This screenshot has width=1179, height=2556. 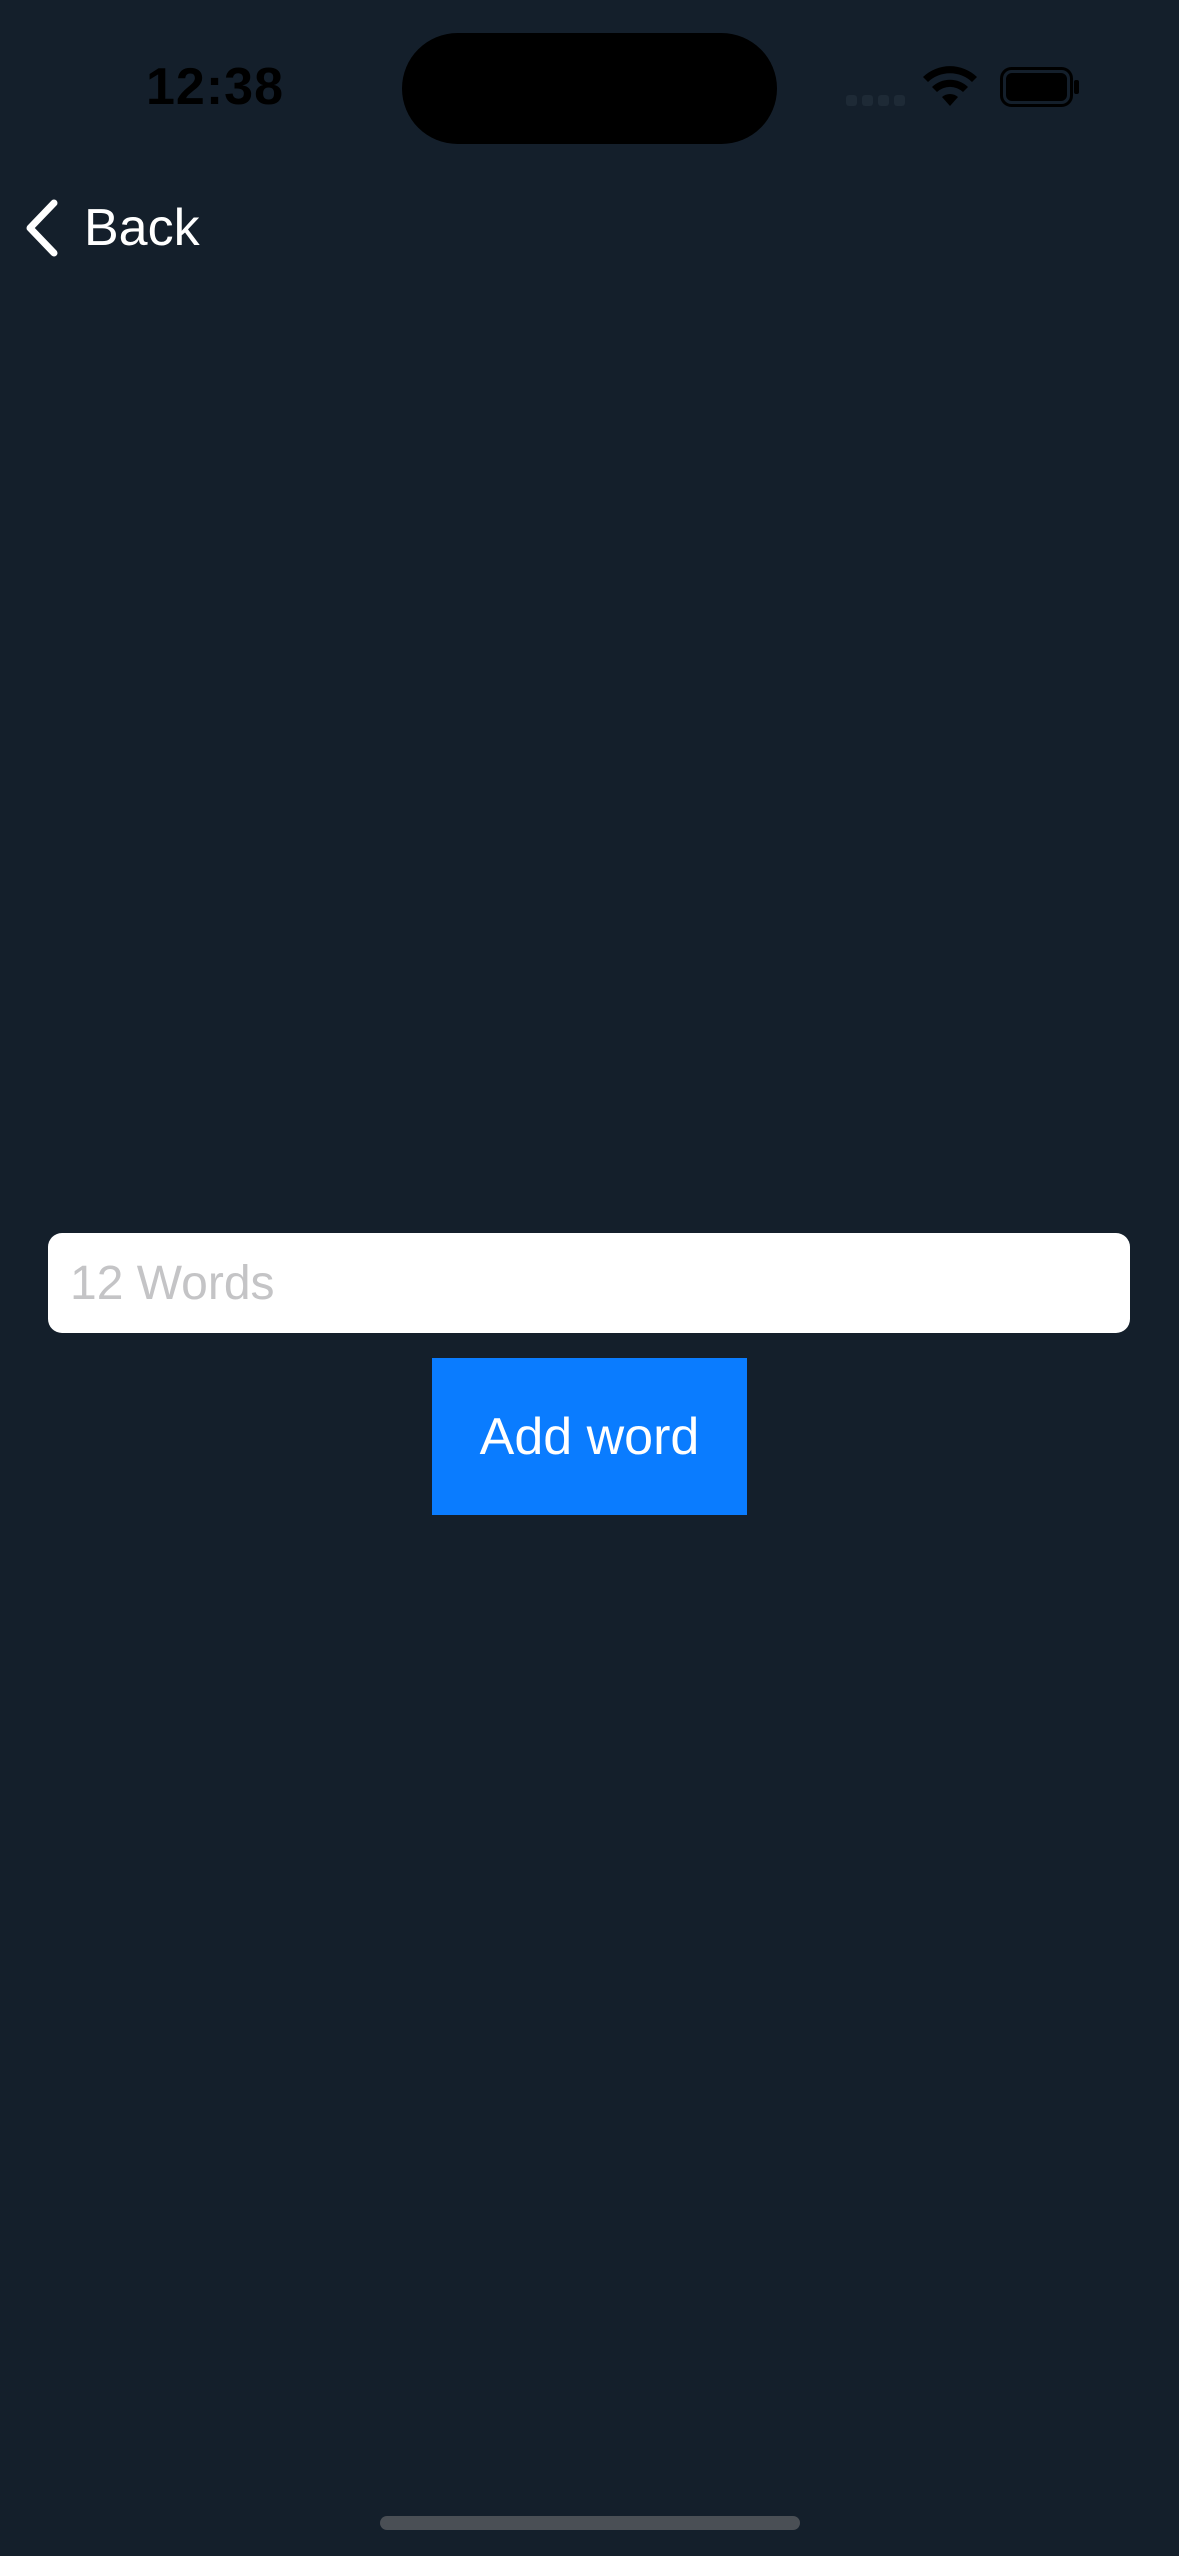 What do you see at coordinates (142, 228) in the screenshot?
I see `back-label: Back` at bounding box center [142, 228].